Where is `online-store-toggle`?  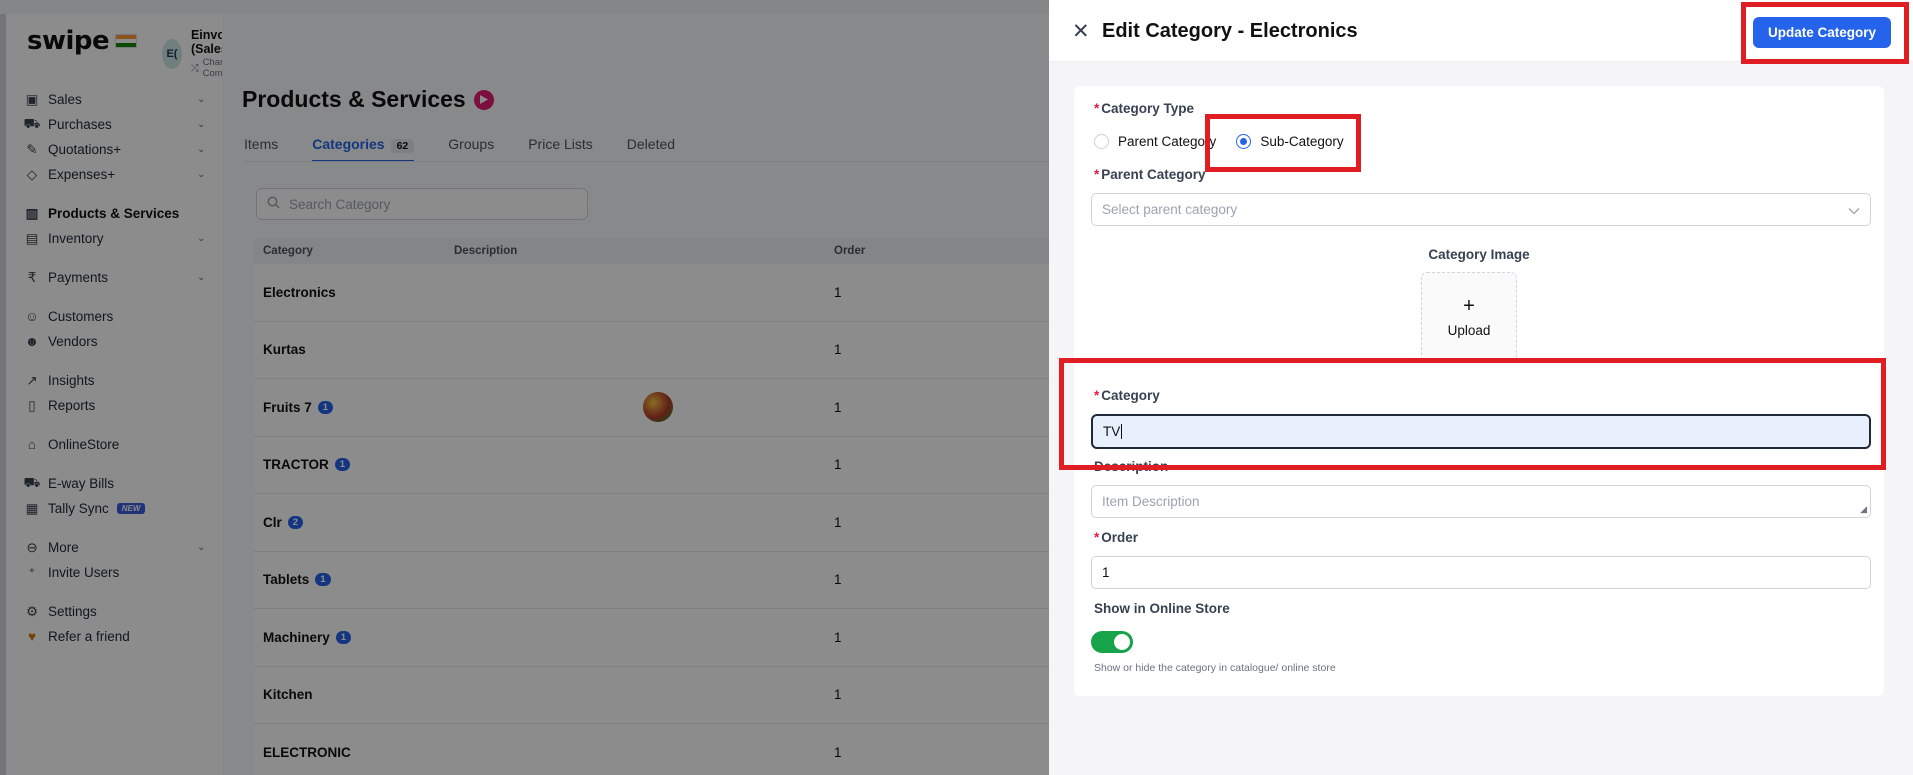
online-store-toggle is located at coordinates (1112, 642).